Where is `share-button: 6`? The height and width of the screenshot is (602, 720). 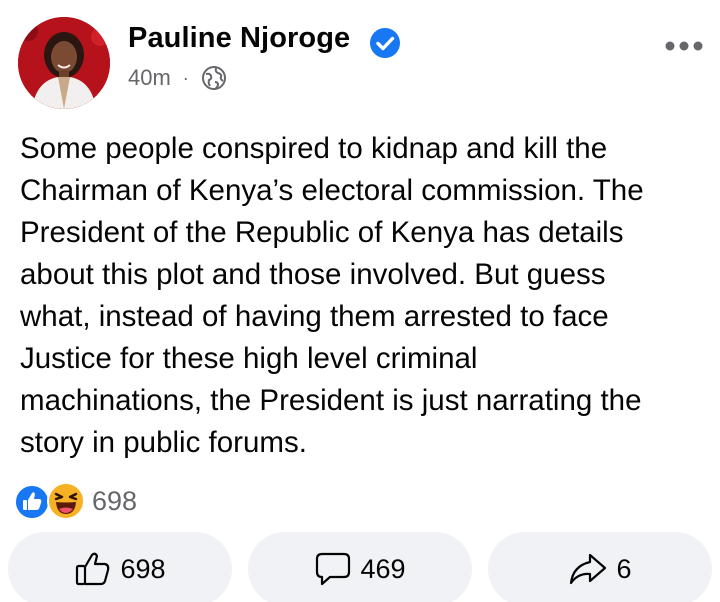
share-button: 6 is located at coordinates (600, 567).